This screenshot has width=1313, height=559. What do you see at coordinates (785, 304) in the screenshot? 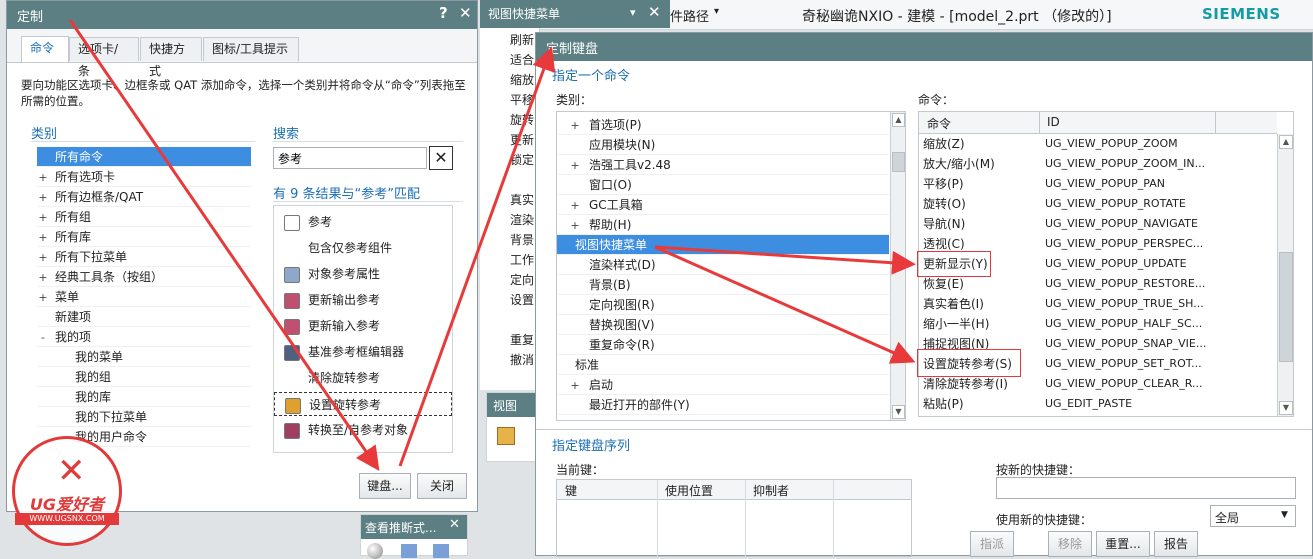
I see `arrow-to-set-rotate` at bounding box center [785, 304].